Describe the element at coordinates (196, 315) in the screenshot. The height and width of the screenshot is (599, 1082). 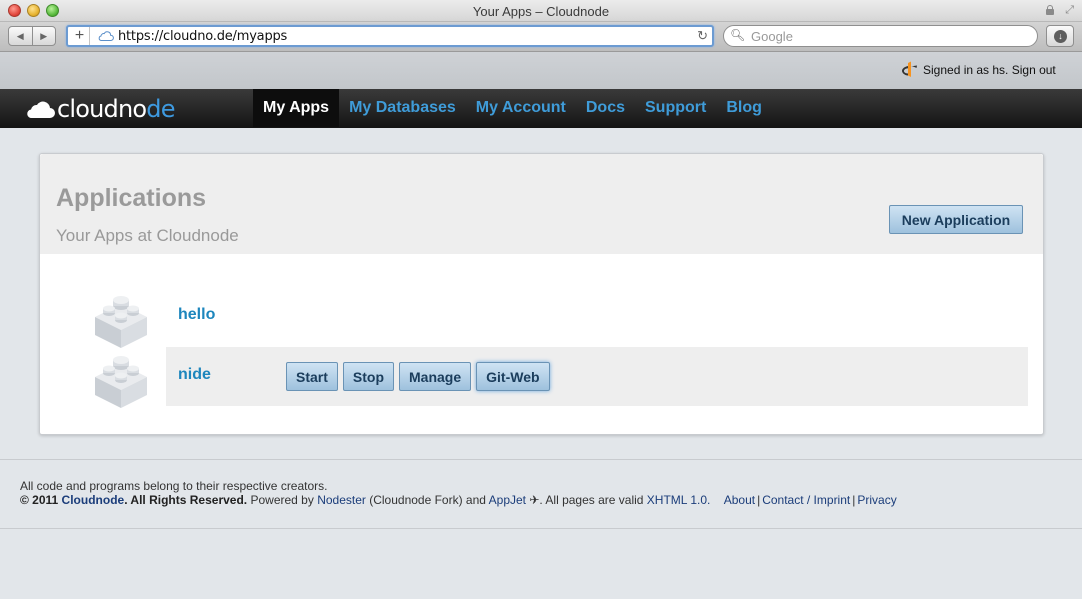
I see `app-name-link: hello` at that location.